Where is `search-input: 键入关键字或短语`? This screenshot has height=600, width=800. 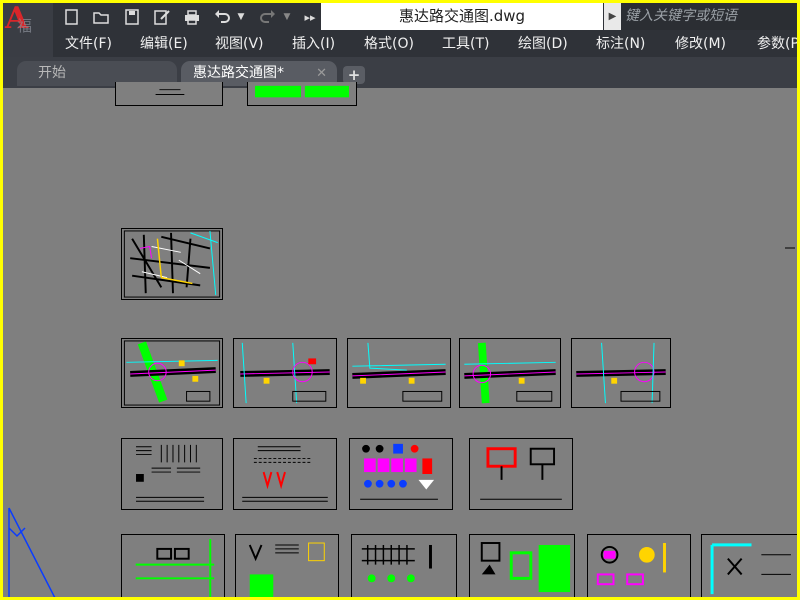 search-input: 键入关键字或短语 is located at coordinates (709, 16).